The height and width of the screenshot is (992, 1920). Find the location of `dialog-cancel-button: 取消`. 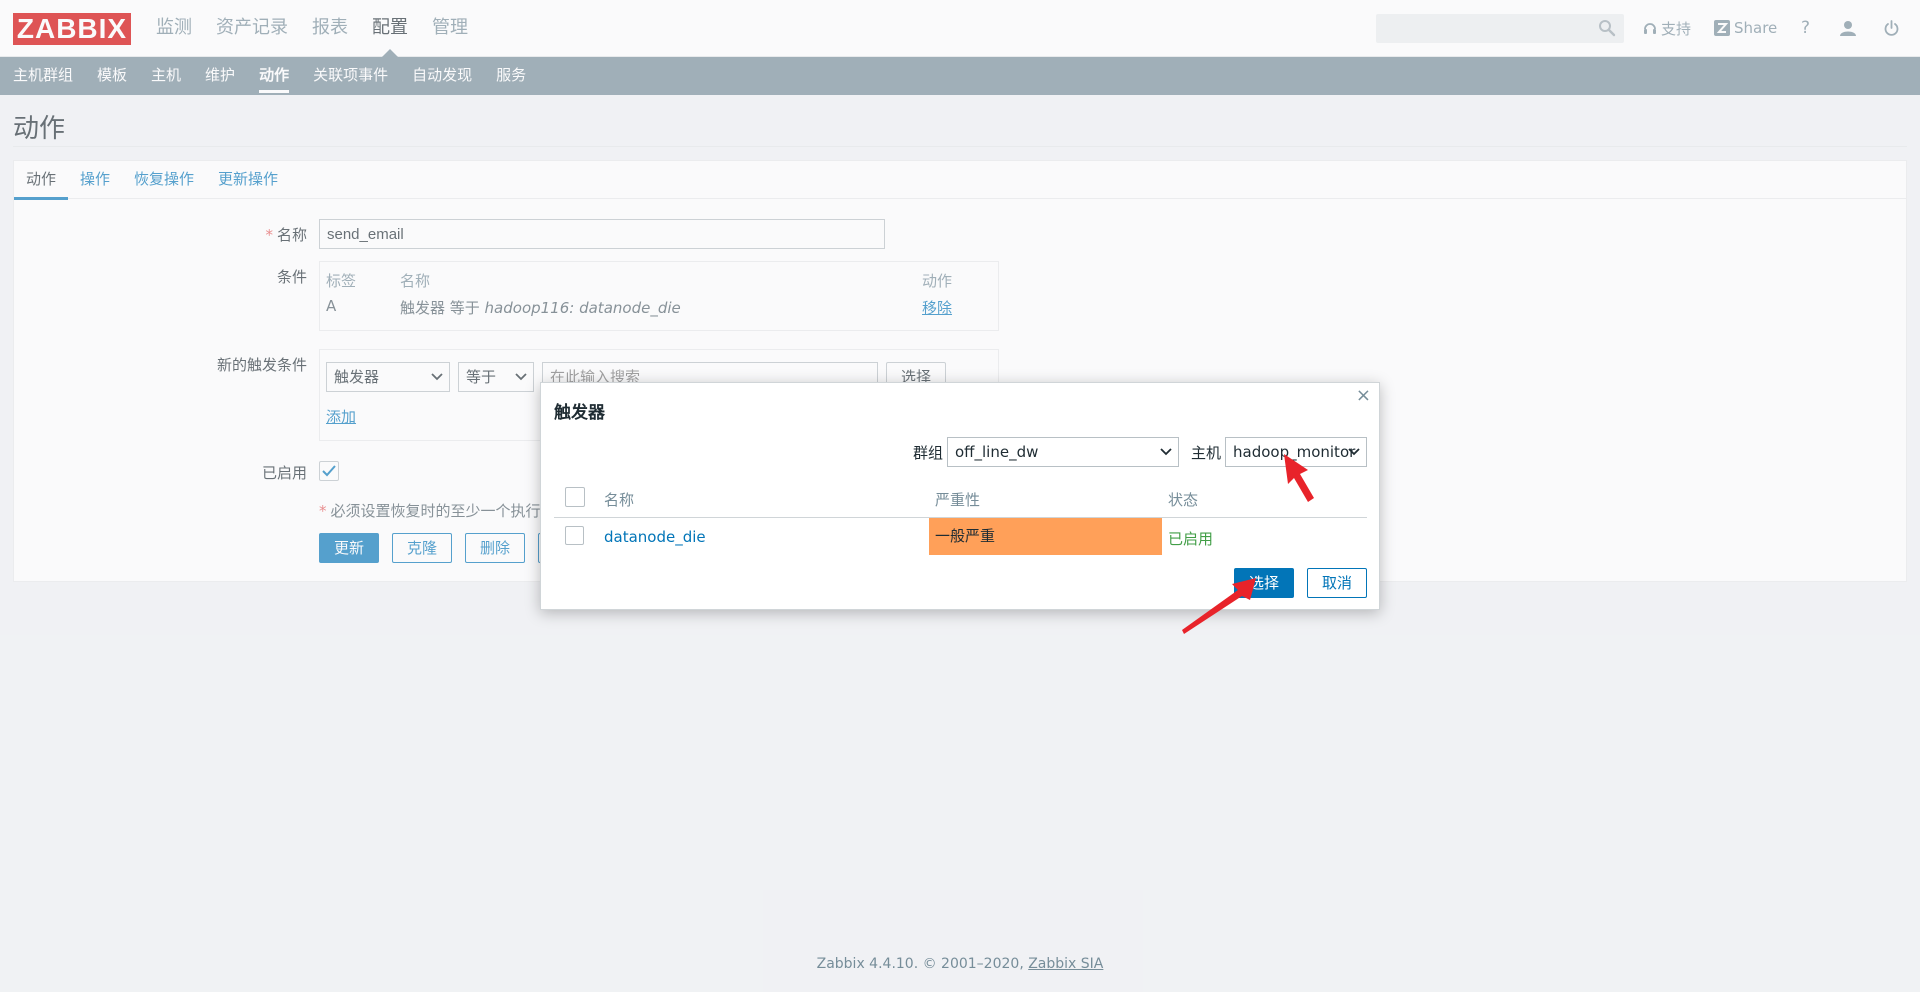

dialog-cancel-button: 取消 is located at coordinates (1337, 583).